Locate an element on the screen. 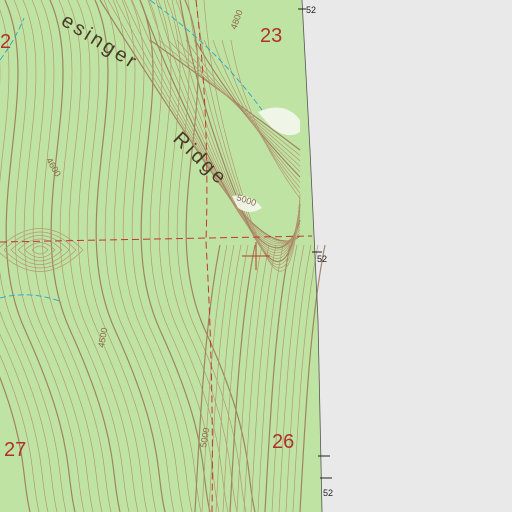 The image size is (512, 512). section-number: 2 is located at coordinates (5, 42).